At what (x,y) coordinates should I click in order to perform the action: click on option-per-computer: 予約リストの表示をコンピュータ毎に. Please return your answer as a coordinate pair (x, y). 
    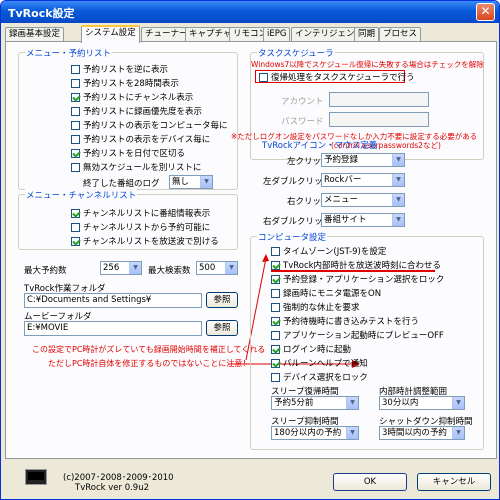
    Looking at the image, I should click on (149, 125).